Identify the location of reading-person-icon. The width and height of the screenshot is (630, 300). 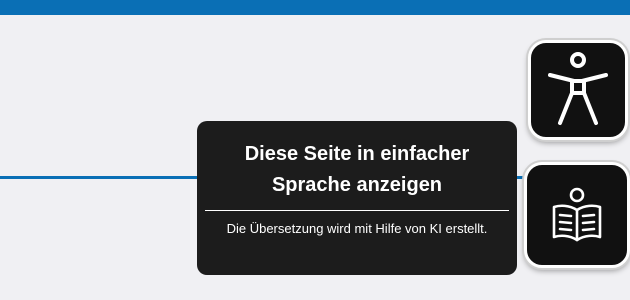
(577, 215).